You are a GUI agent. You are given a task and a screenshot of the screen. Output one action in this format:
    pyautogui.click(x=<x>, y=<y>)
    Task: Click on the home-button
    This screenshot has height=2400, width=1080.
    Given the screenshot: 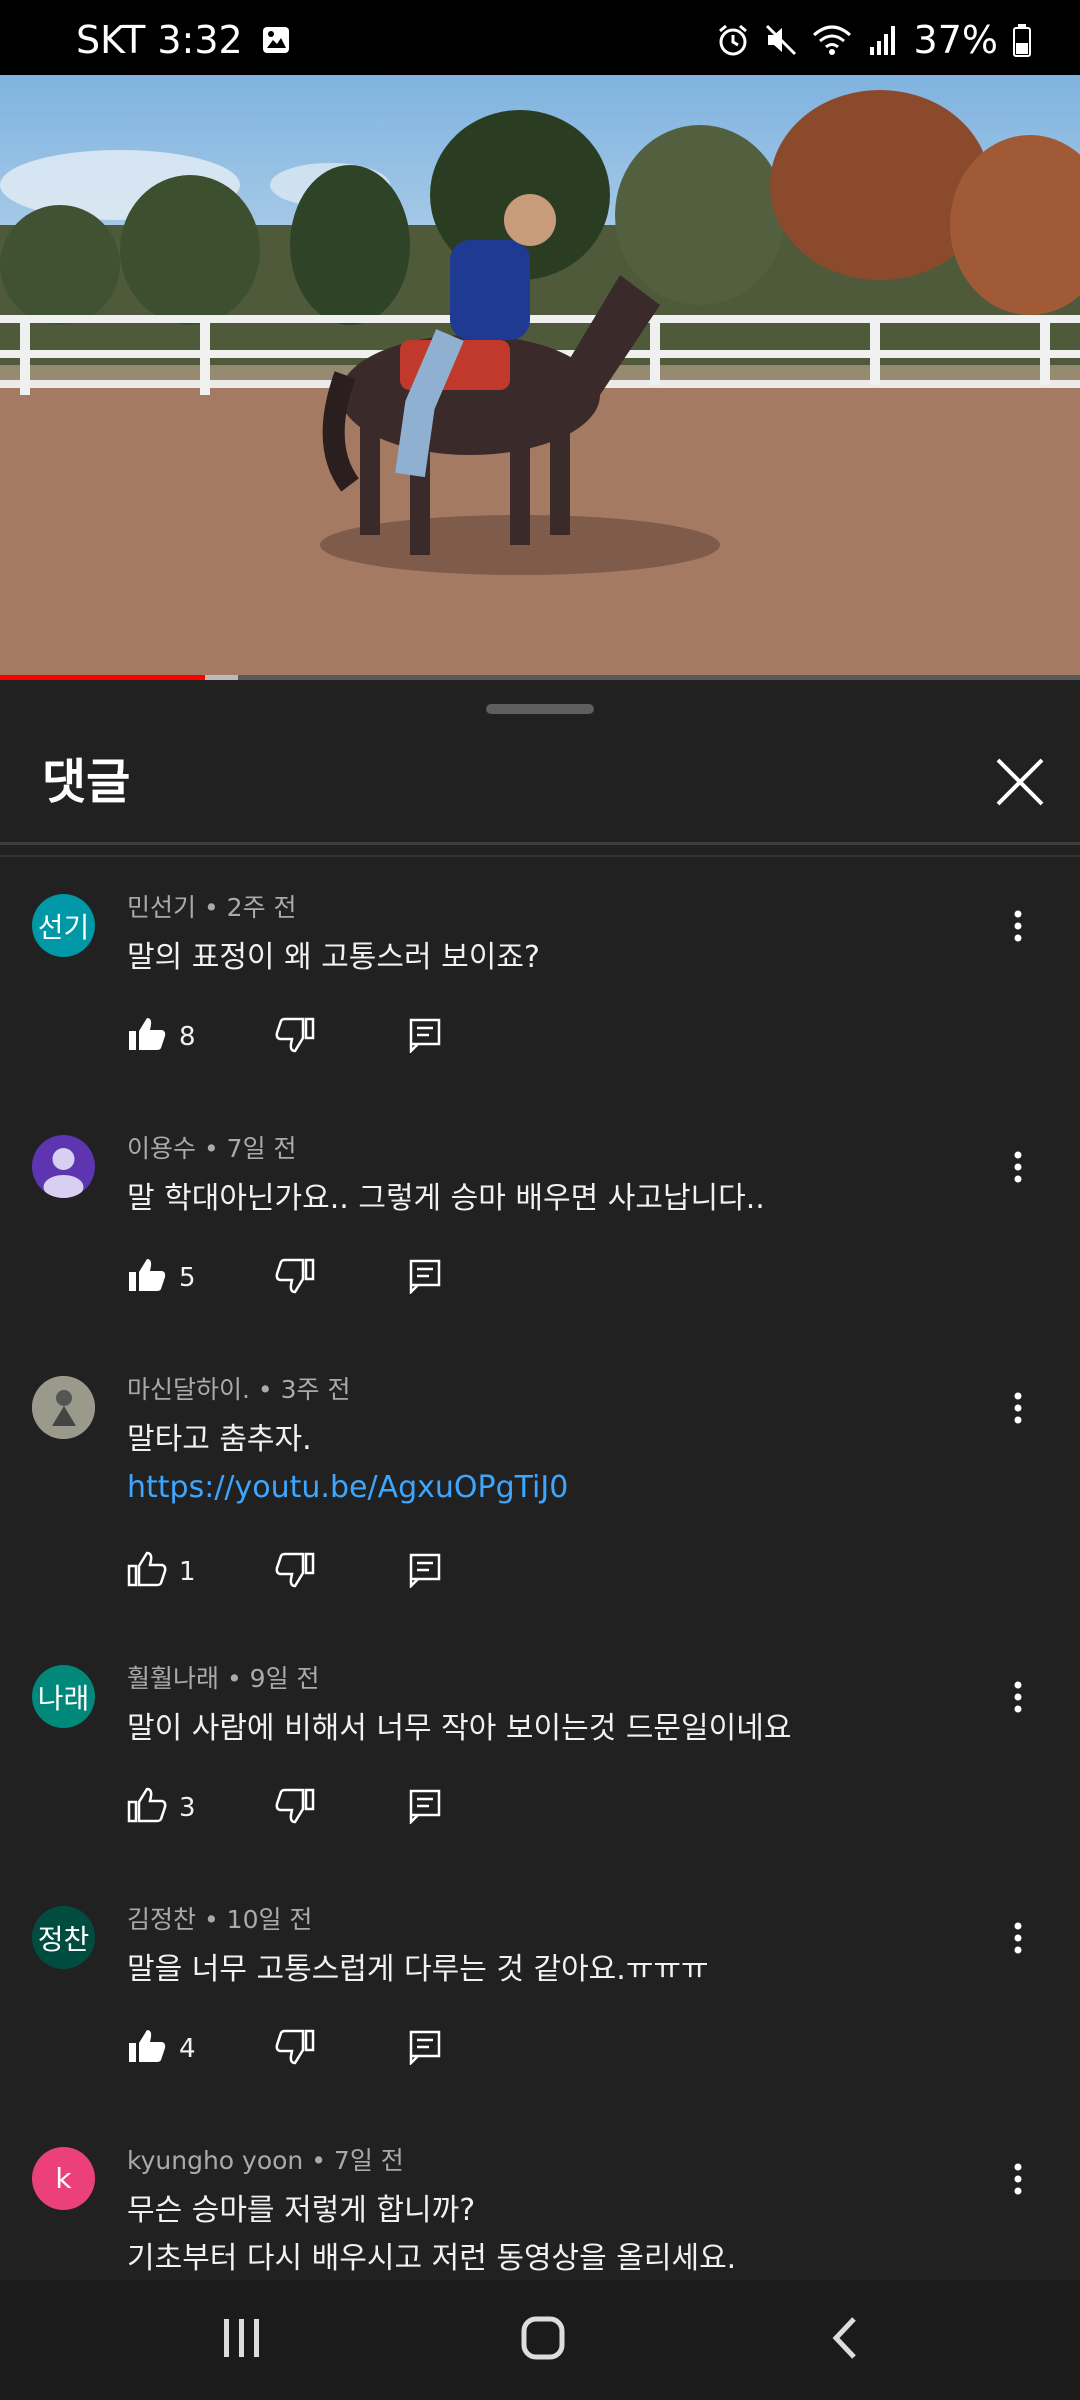 What is the action you would take?
    pyautogui.click(x=543, y=2340)
    